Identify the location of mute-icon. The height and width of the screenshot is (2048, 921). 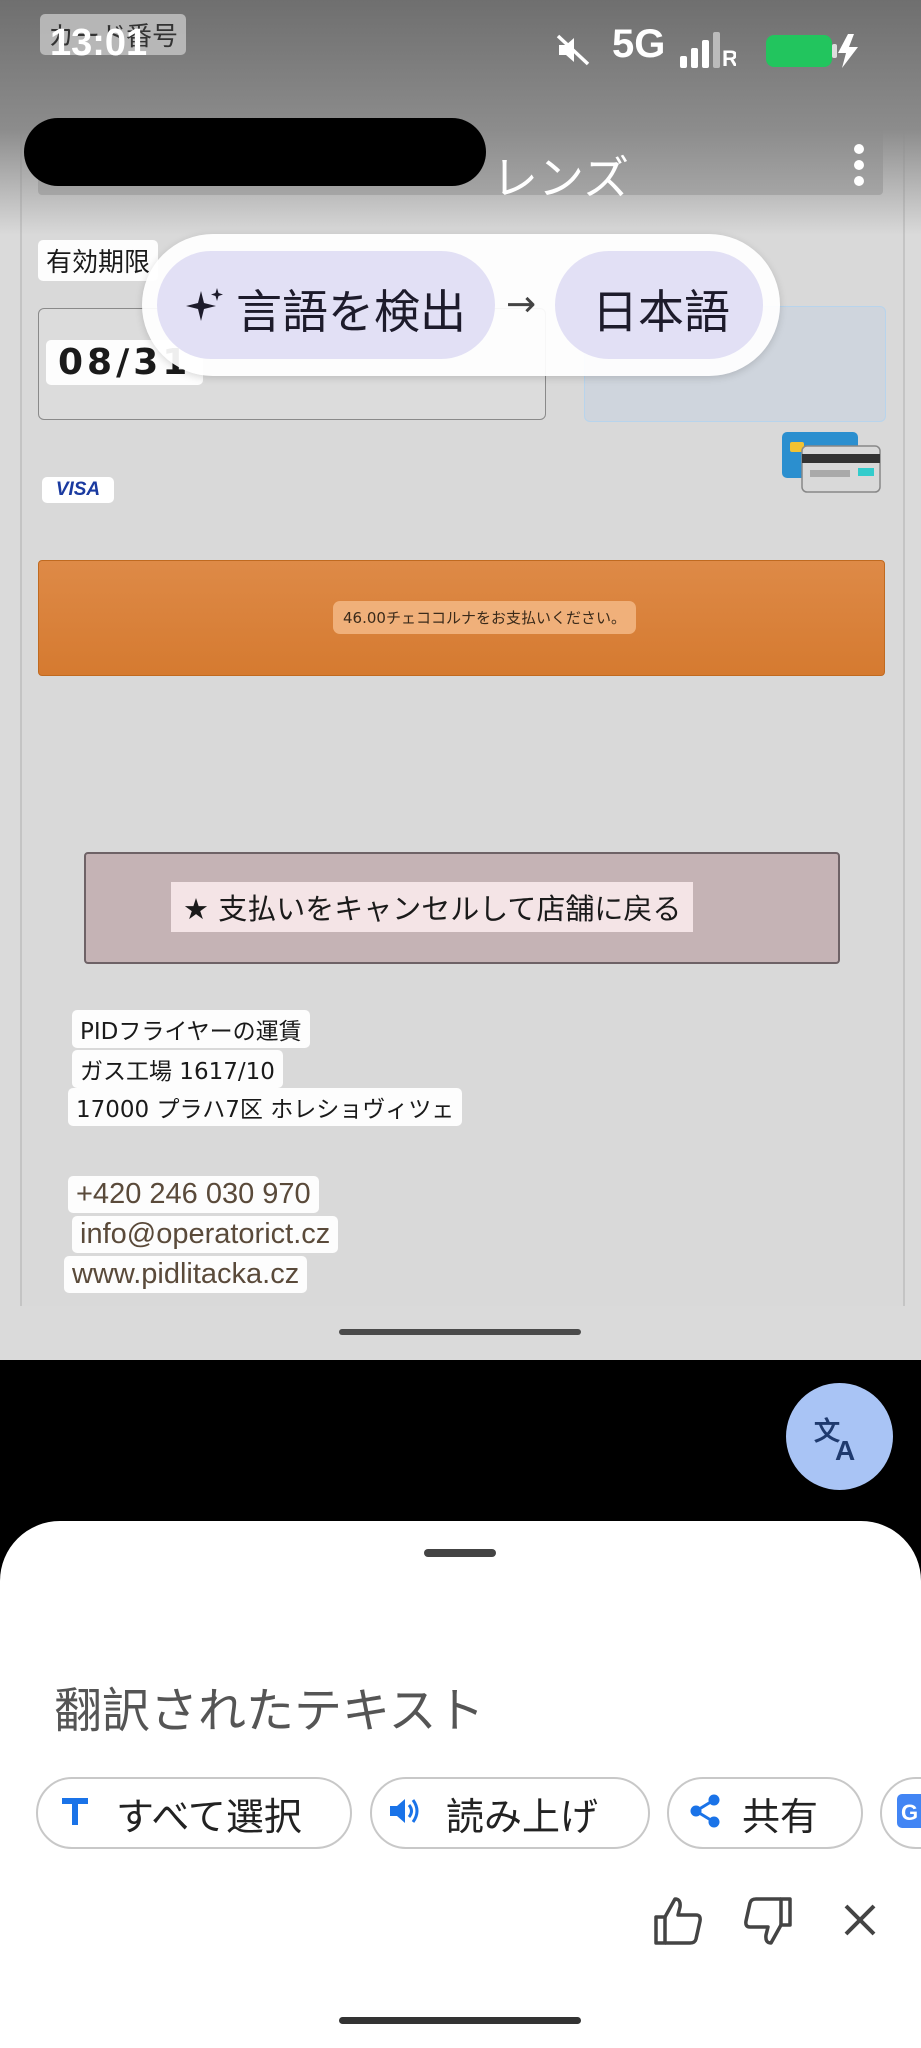
(573, 50).